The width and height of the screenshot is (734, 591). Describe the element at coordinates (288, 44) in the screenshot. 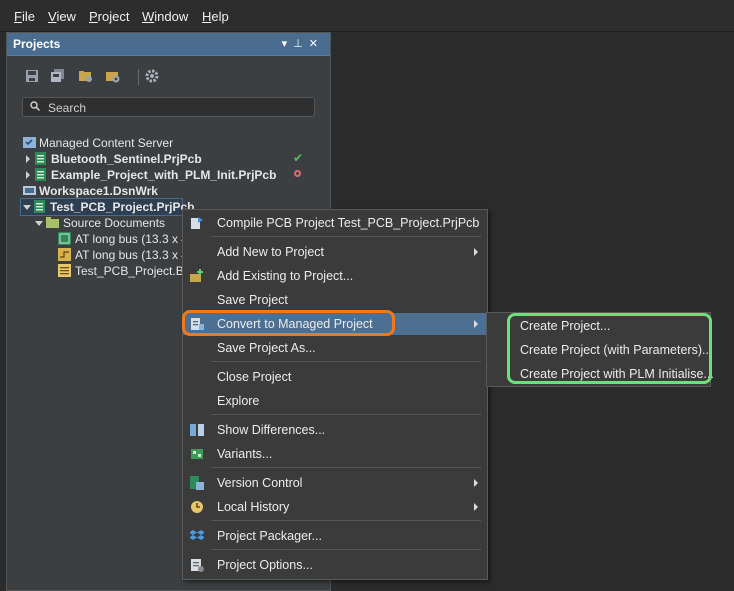

I see `panel-menu-icon: ▾` at that location.